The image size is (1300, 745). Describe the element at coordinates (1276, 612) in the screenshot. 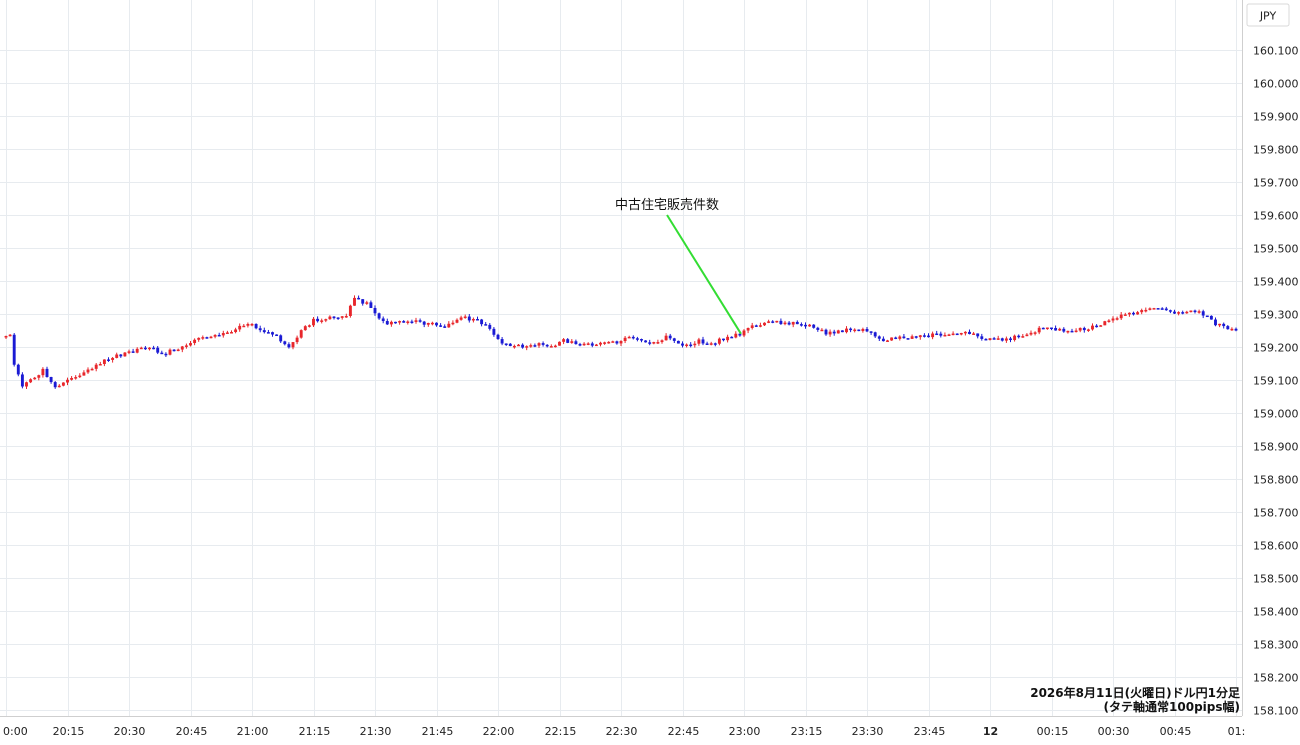

I see `y-tick-label: 158.400` at that location.